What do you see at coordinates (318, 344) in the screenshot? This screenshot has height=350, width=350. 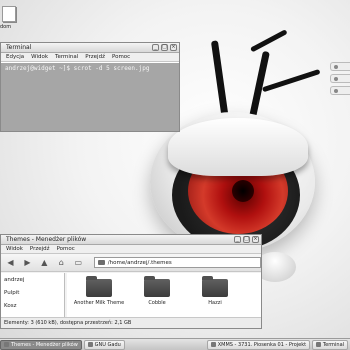 I see `terminal-icon` at bounding box center [318, 344].